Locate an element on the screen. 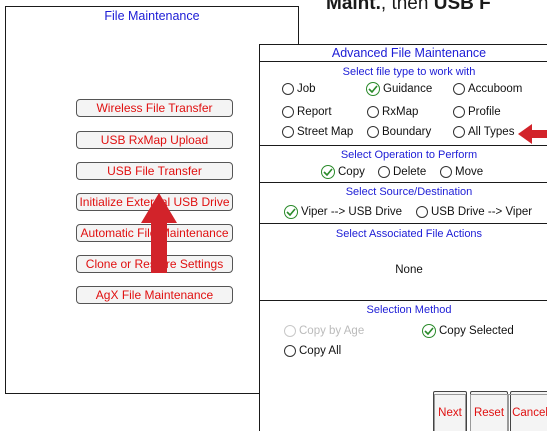 Image resolution: width=547 pixels, height=431 pixels. next-button-label: Next is located at coordinates (450, 412).